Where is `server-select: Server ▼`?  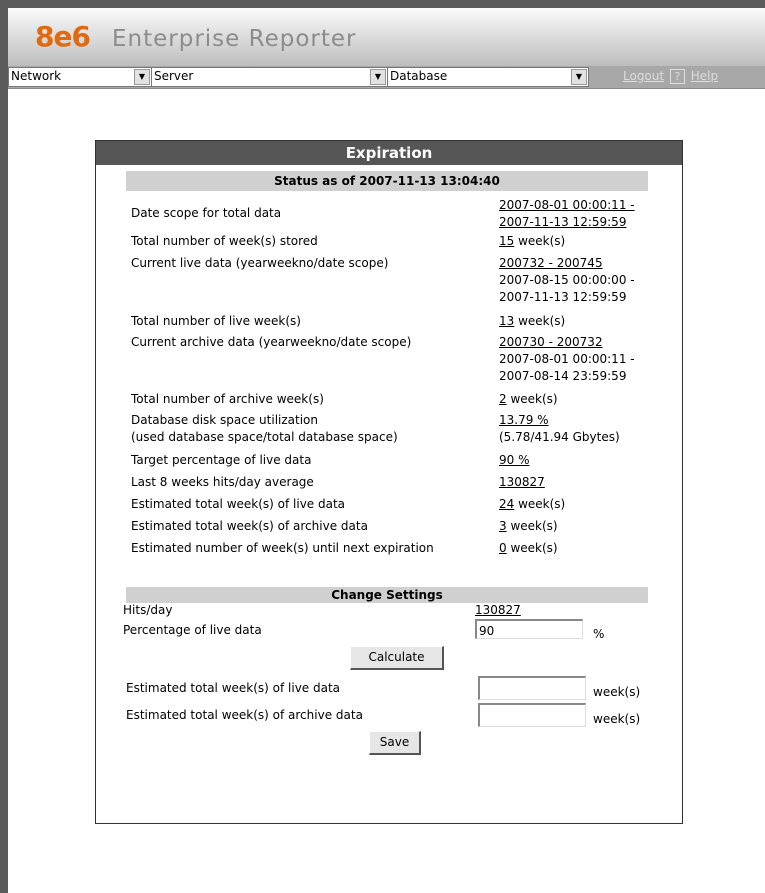 server-select: Server ▼ is located at coordinates (269, 77).